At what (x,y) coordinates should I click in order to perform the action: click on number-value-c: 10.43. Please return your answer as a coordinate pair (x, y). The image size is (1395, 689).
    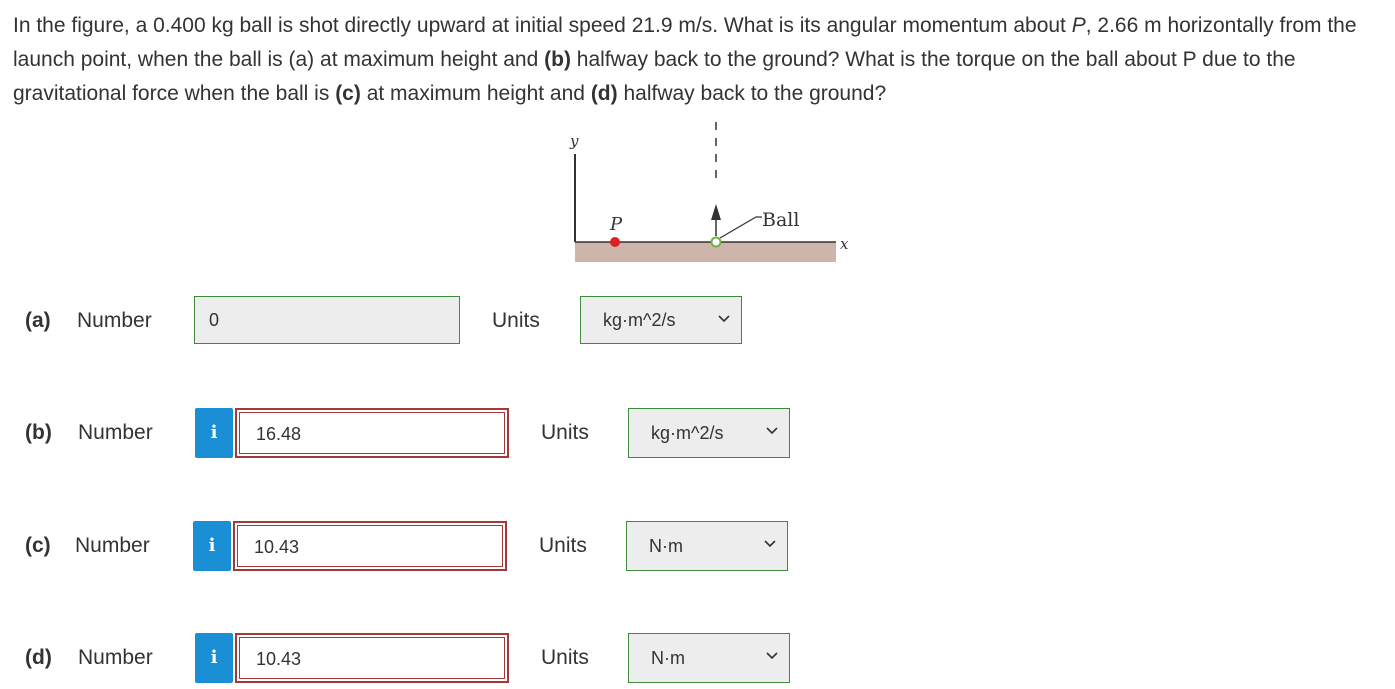
    Looking at the image, I should click on (370, 546).